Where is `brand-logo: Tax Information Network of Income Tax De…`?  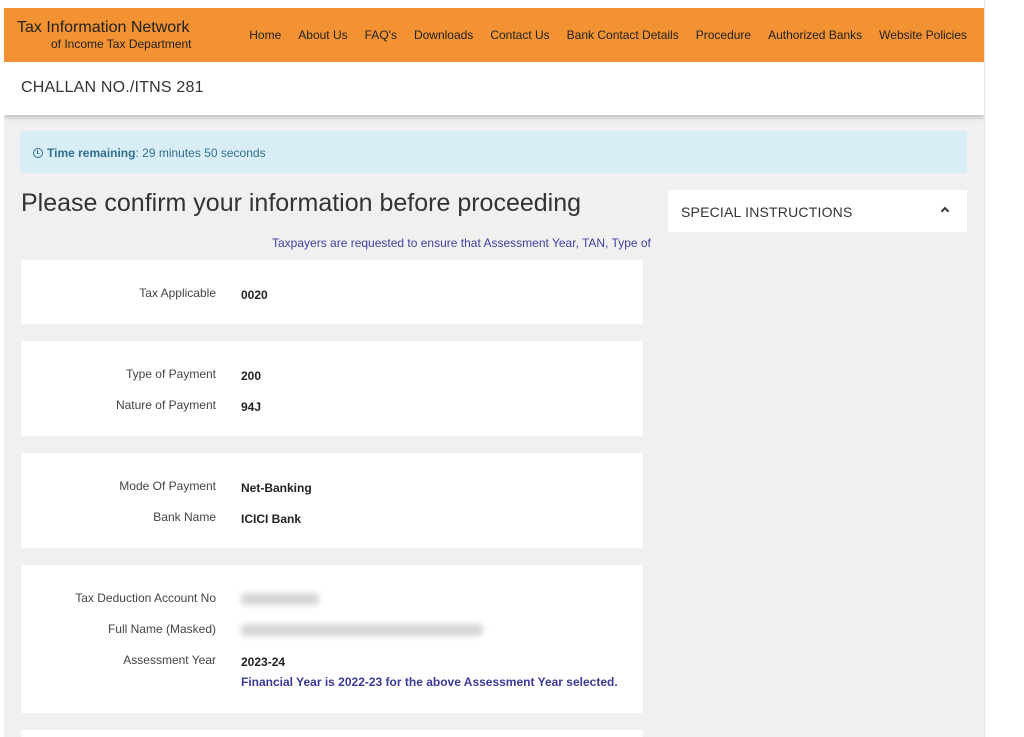
brand-logo: Tax Information Network of Income Tax De… is located at coordinates (104, 34).